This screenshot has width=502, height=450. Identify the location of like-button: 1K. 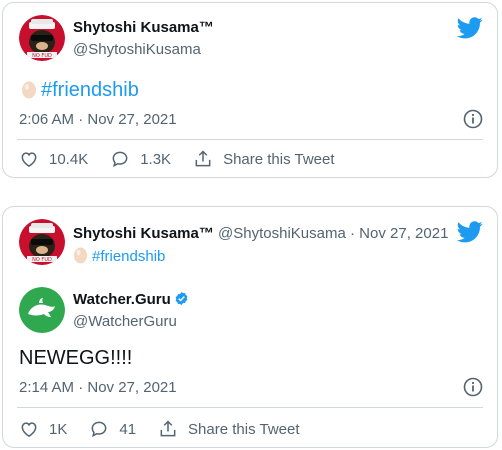
(43, 429).